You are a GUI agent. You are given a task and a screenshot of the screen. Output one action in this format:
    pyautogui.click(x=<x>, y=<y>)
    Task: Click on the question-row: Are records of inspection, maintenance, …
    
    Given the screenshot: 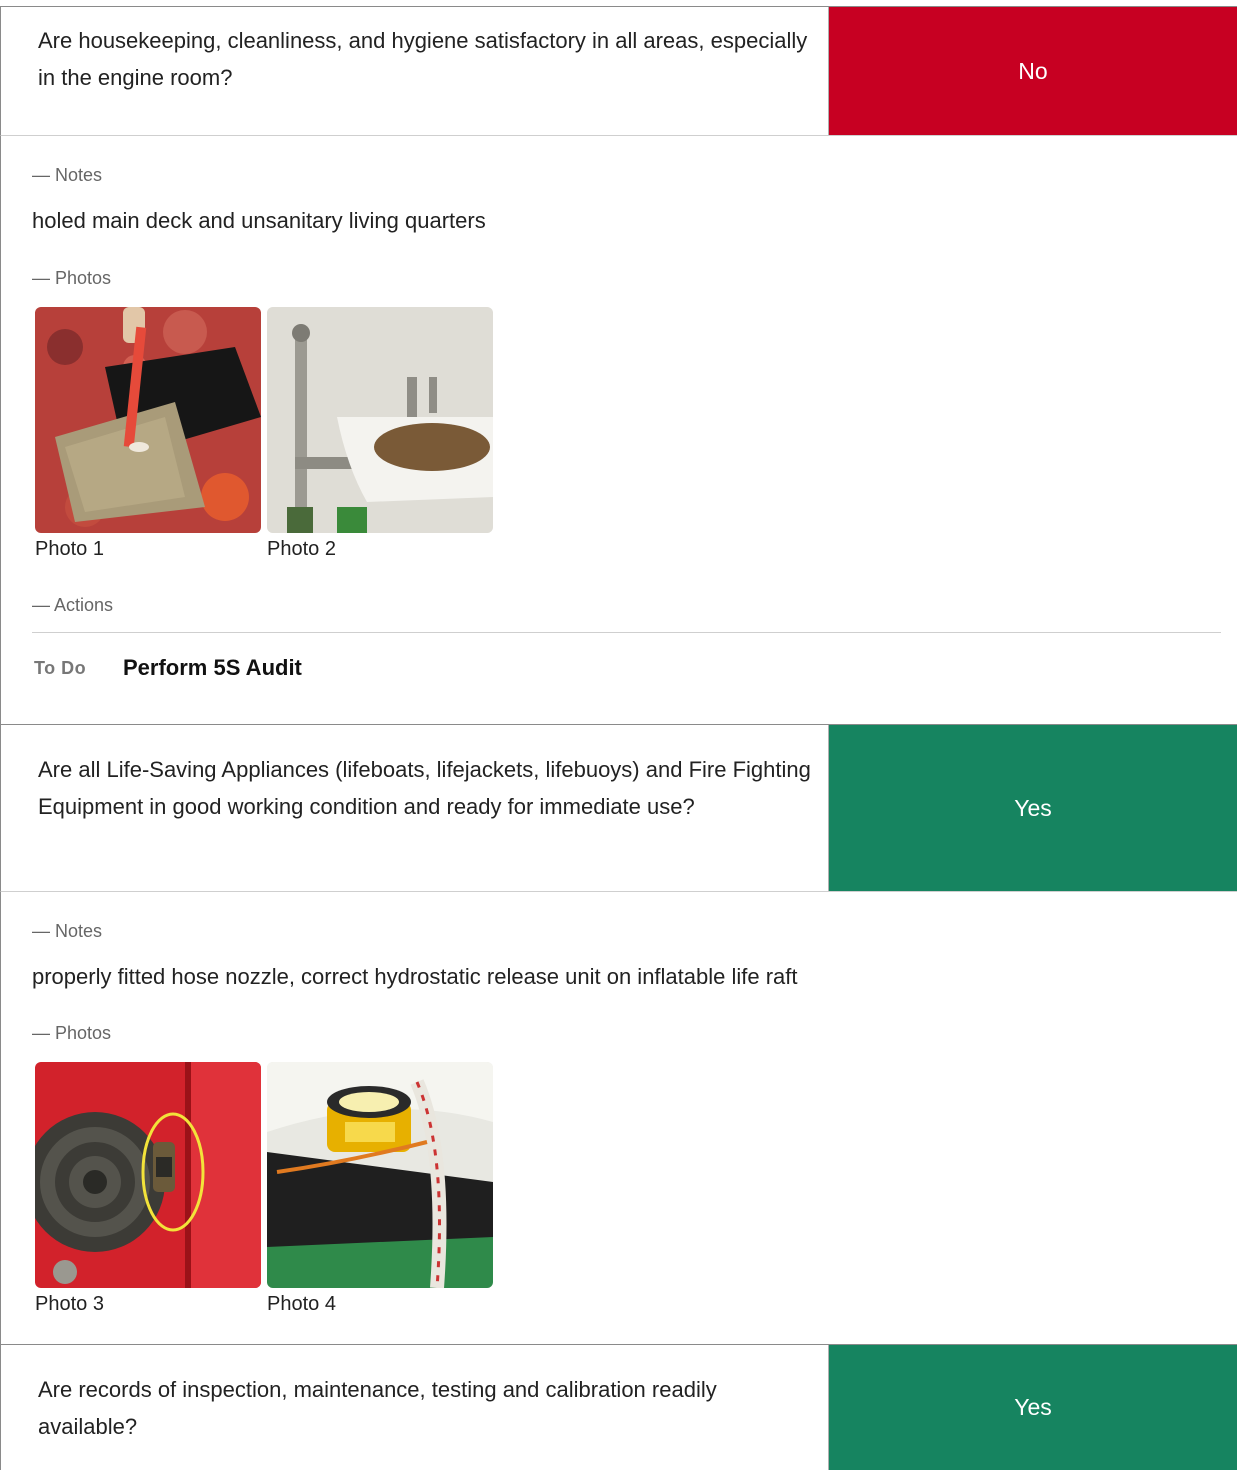 What is the action you would take?
    pyautogui.click(x=618, y=1407)
    